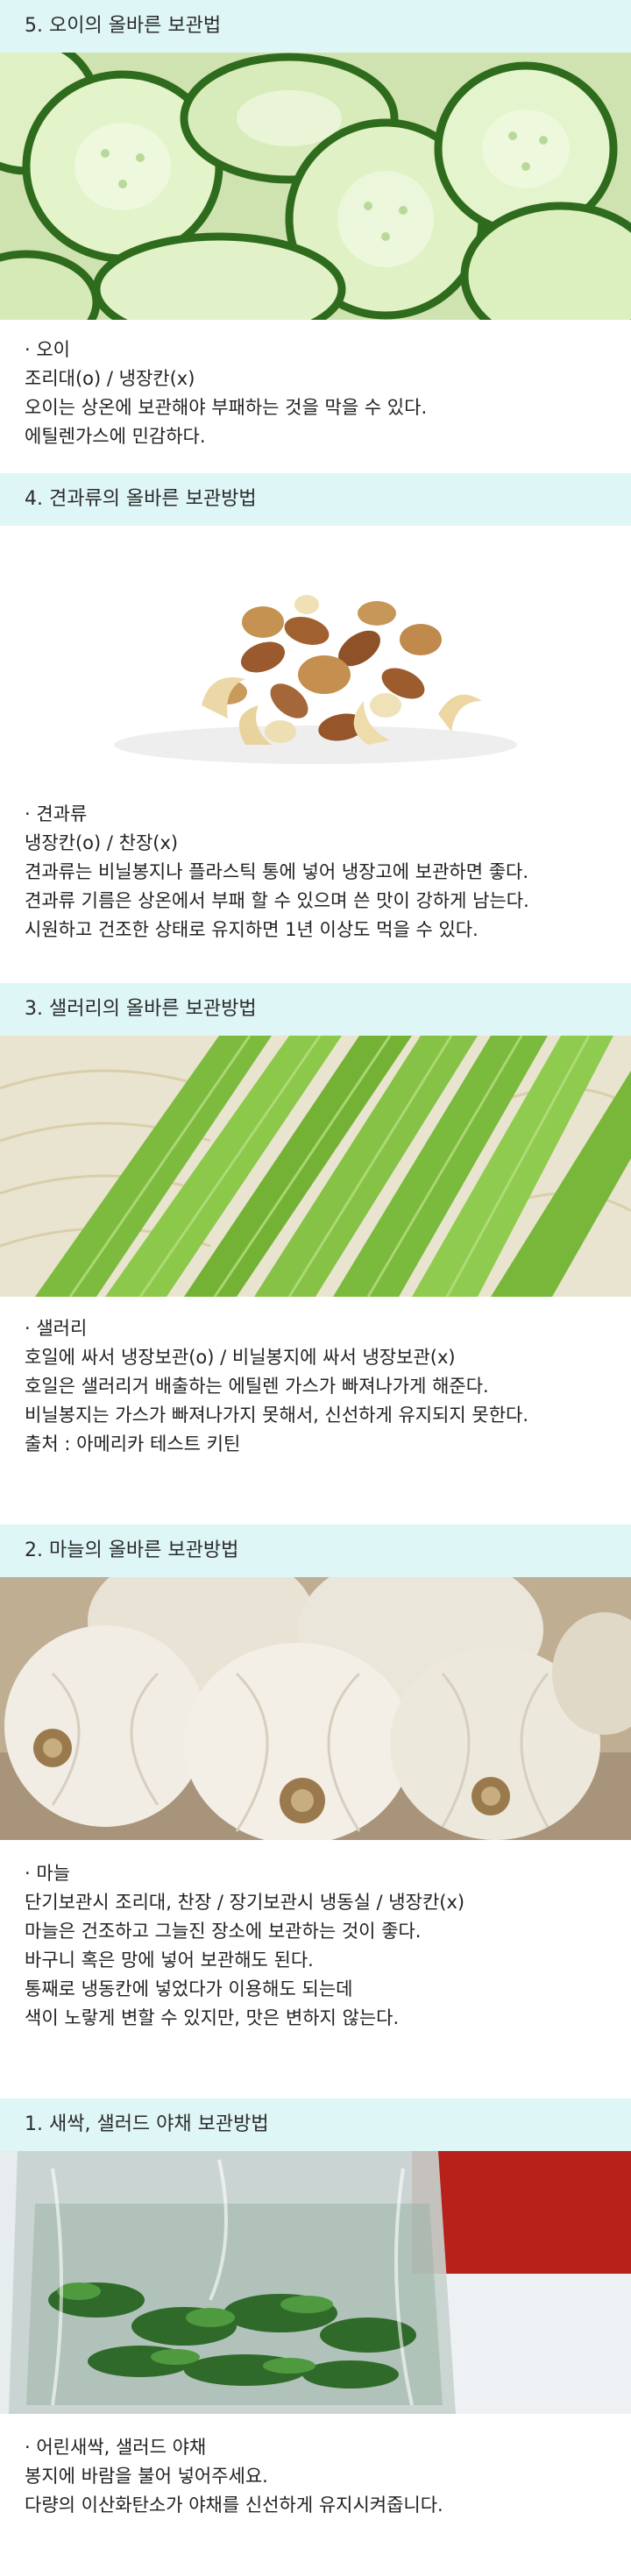 Image resolution: width=631 pixels, height=2576 pixels. What do you see at coordinates (47, 349) in the screenshot?
I see `item-title: · 오이` at bounding box center [47, 349].